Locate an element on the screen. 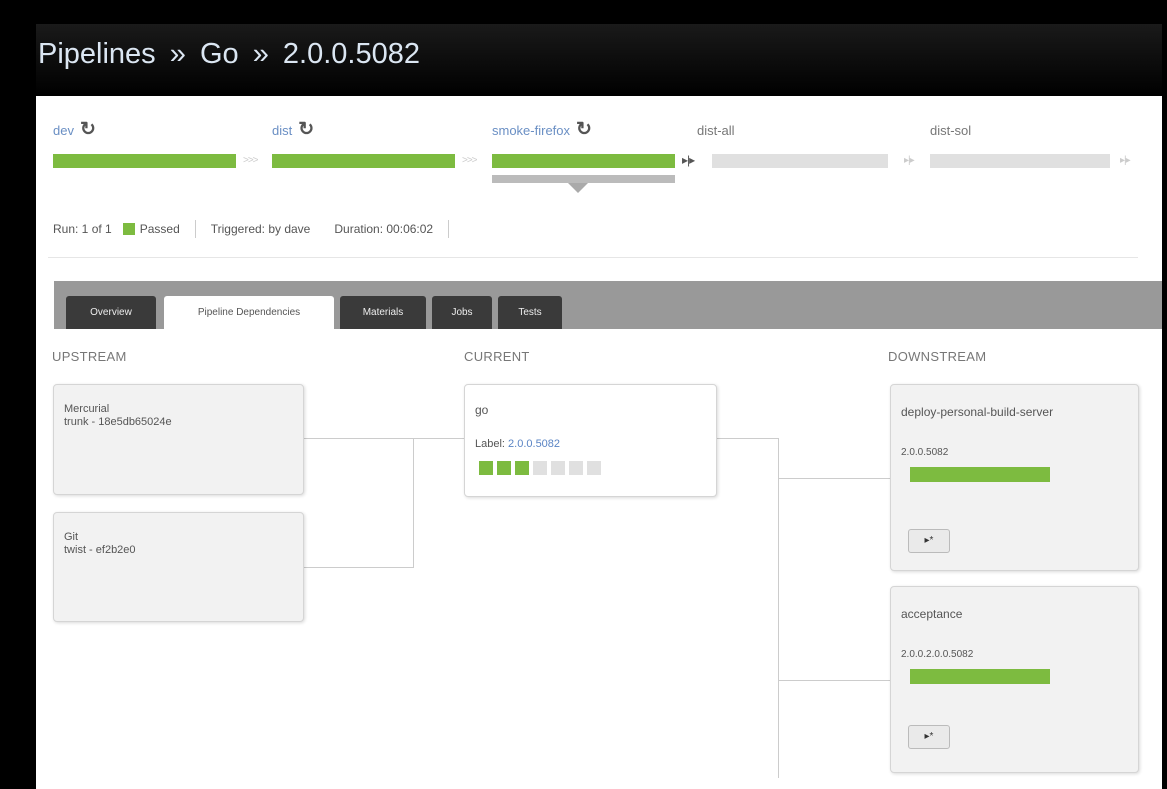 The height and width of the screenshot is (789, 1167). stage-dev: dev ↻ is located at coordinates (144, 144).